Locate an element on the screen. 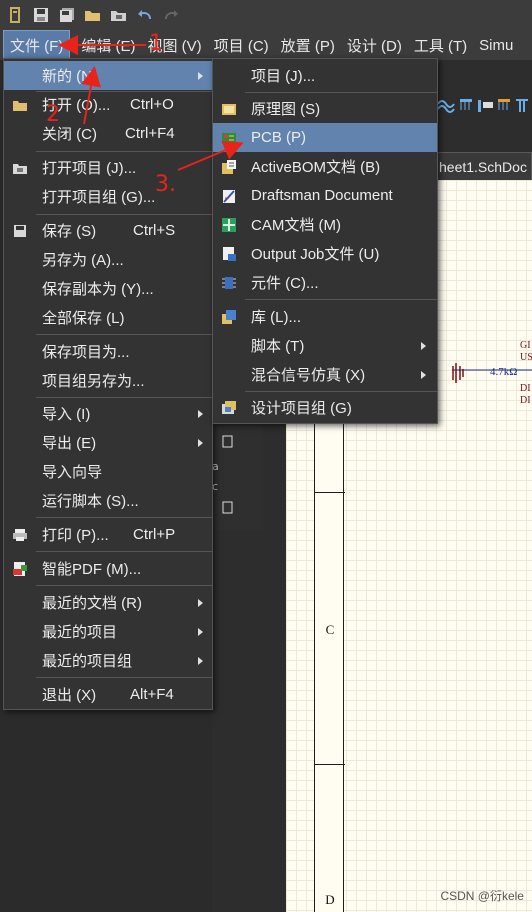  menu-item-label: 全部保存 (L) is located at coordinates (83, 318).